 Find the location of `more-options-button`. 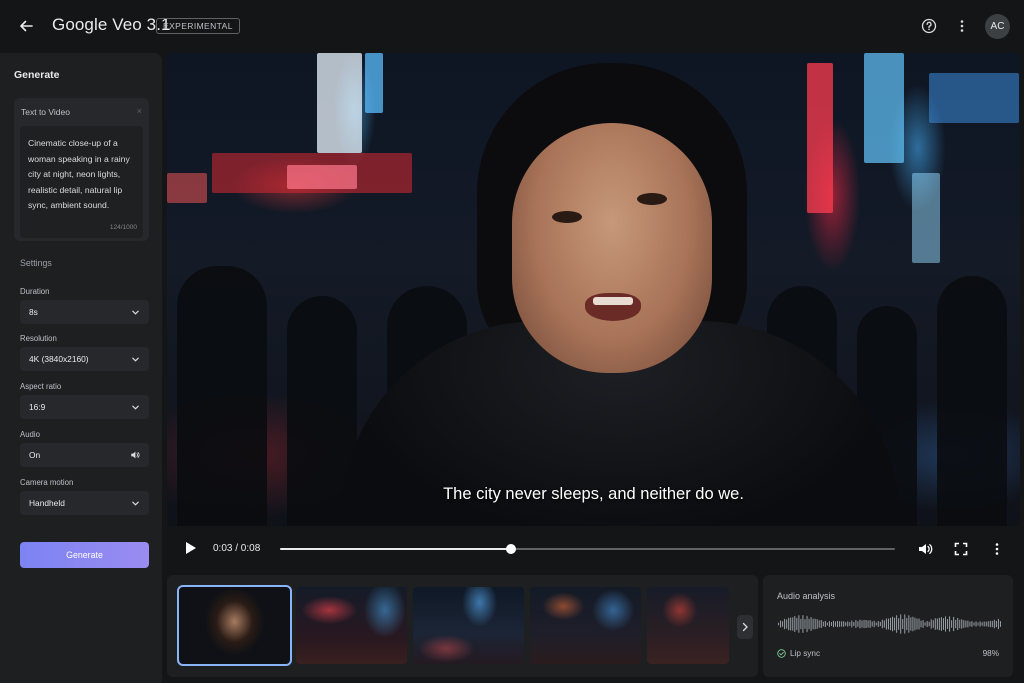

more-options-button is located at coordinates (962, 26).